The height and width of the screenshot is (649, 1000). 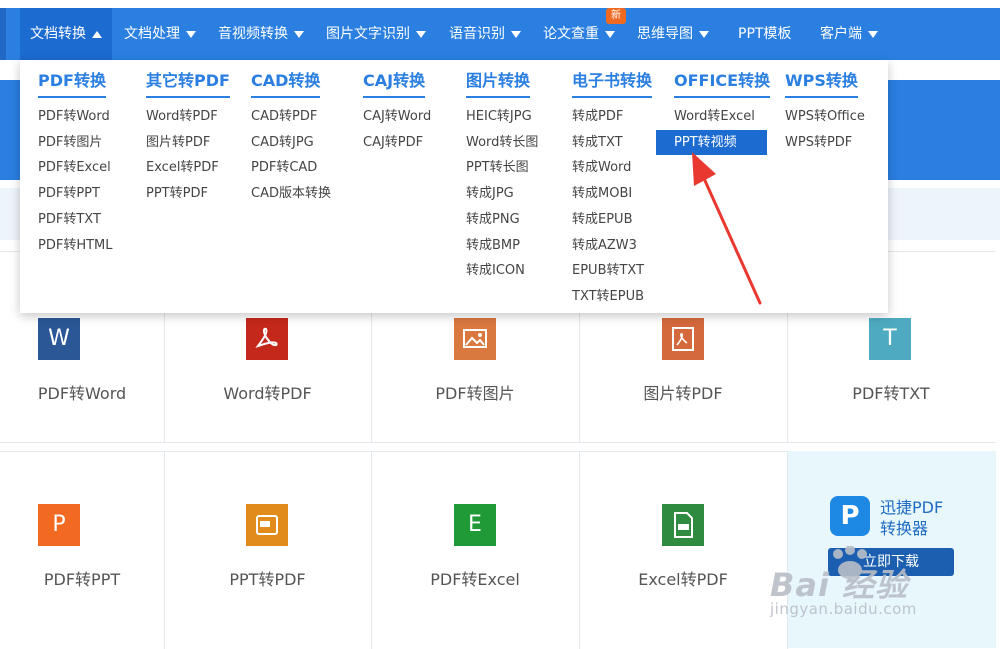 I want to click on link-pdf-to-word: PDF转Word, so click(x=75, y=117).